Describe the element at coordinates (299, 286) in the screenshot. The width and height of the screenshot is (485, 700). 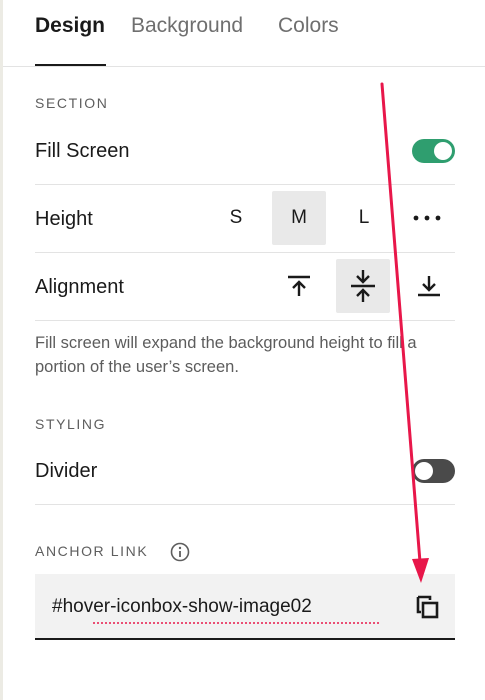
I see `align-top-icon` at that location.